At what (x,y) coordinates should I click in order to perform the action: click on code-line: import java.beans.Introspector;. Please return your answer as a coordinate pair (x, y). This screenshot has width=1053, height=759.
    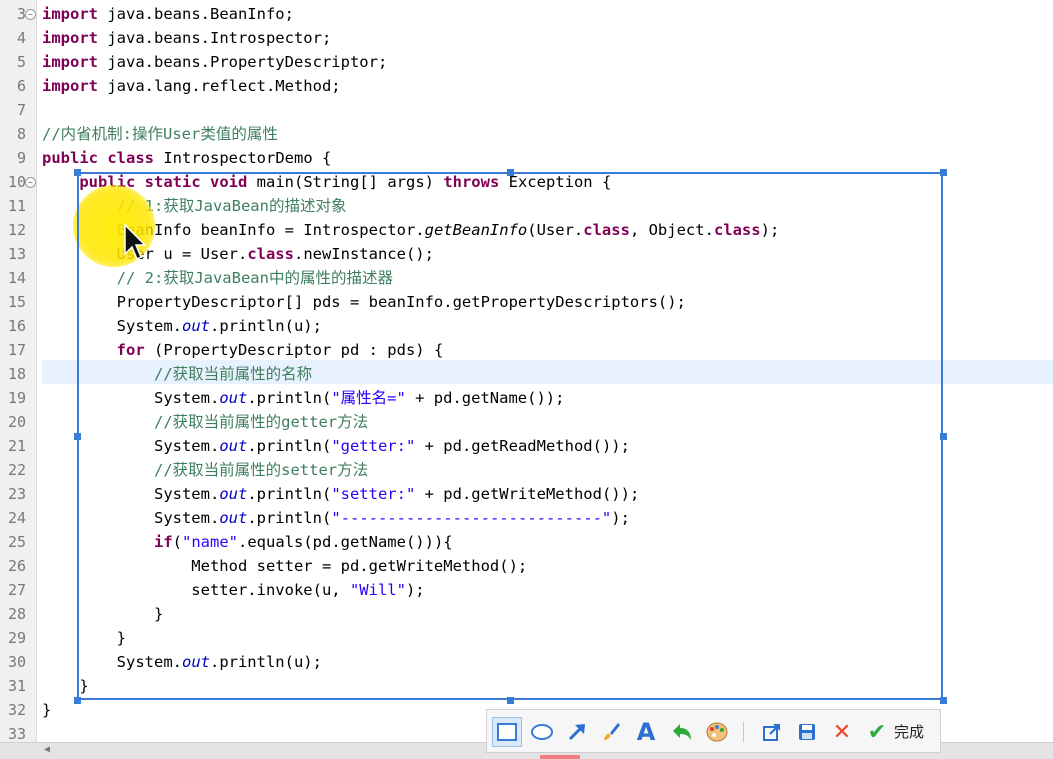
    Looking at the image, I should click on (186, 38).